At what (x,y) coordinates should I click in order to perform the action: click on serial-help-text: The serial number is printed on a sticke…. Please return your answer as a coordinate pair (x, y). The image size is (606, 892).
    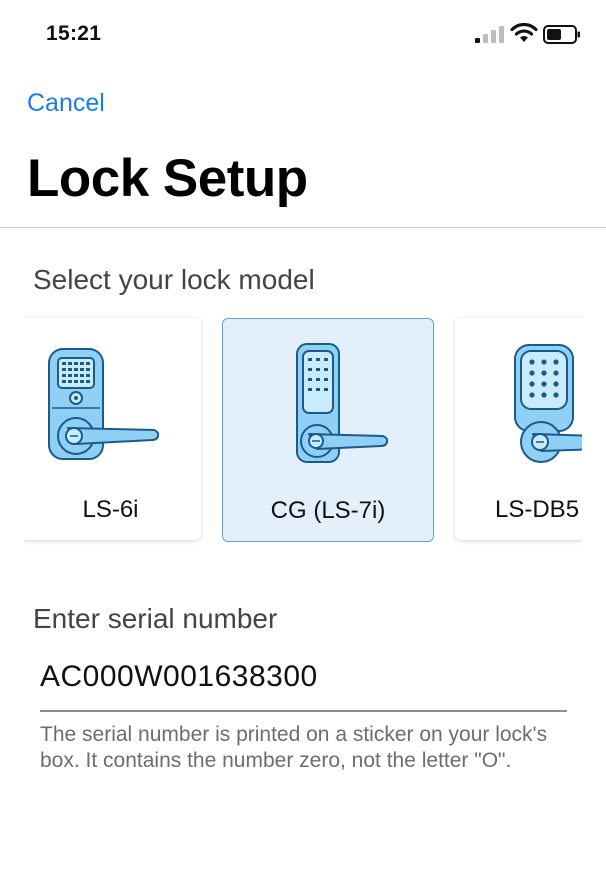
    Looking at the image, I should click on (294, 747).